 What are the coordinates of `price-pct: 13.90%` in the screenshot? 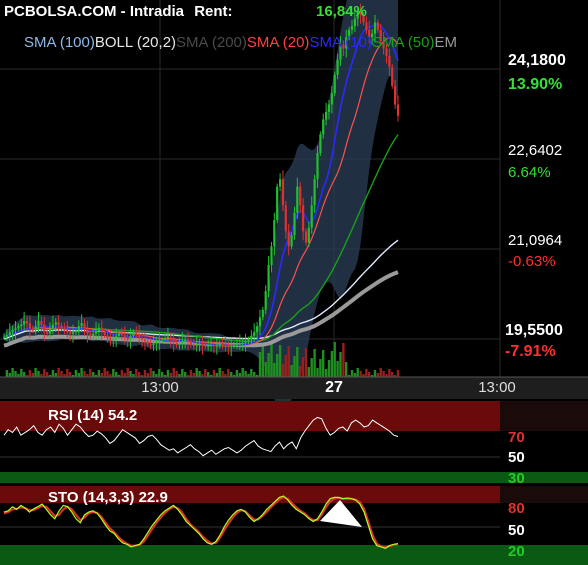 It's located at (535, 84).